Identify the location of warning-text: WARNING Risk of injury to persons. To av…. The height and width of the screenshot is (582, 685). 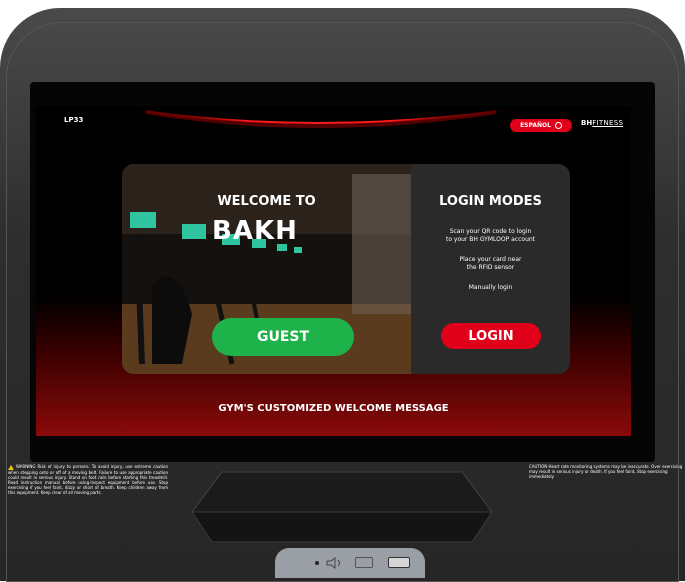
(88, 480).